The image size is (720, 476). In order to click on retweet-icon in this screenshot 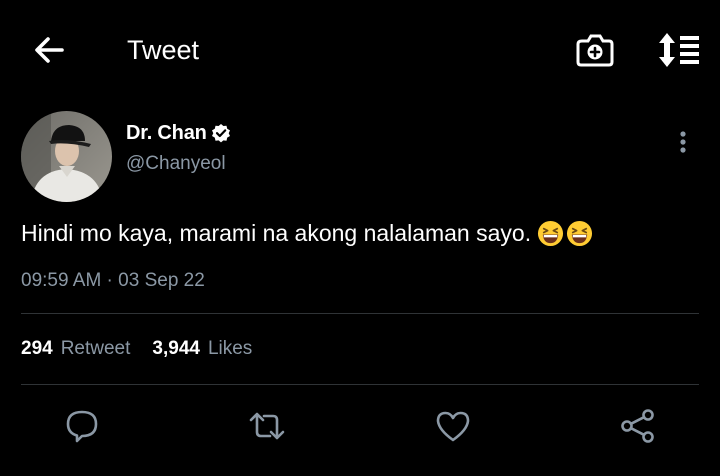, I will do `click(267, 426)`.